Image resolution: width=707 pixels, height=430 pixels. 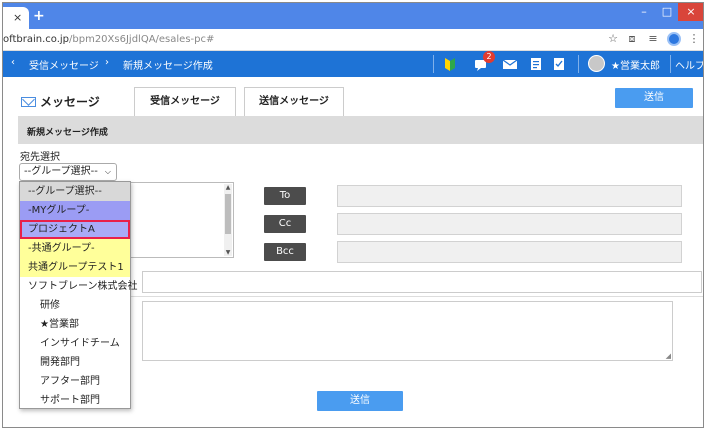 I want to click on user-name: ★営業太郎, so click(x=635, y=64).